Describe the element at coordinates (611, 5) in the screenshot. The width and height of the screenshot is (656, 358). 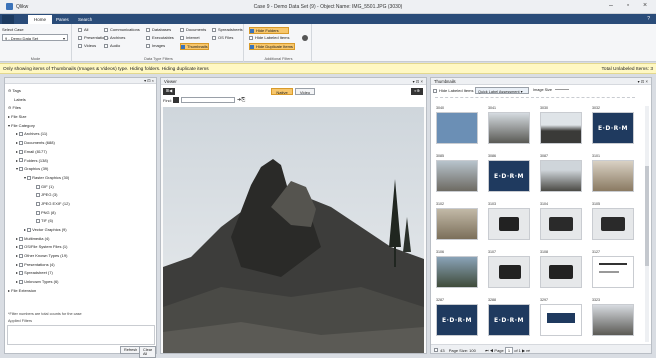
I see `minimize-icon: –` at that location.